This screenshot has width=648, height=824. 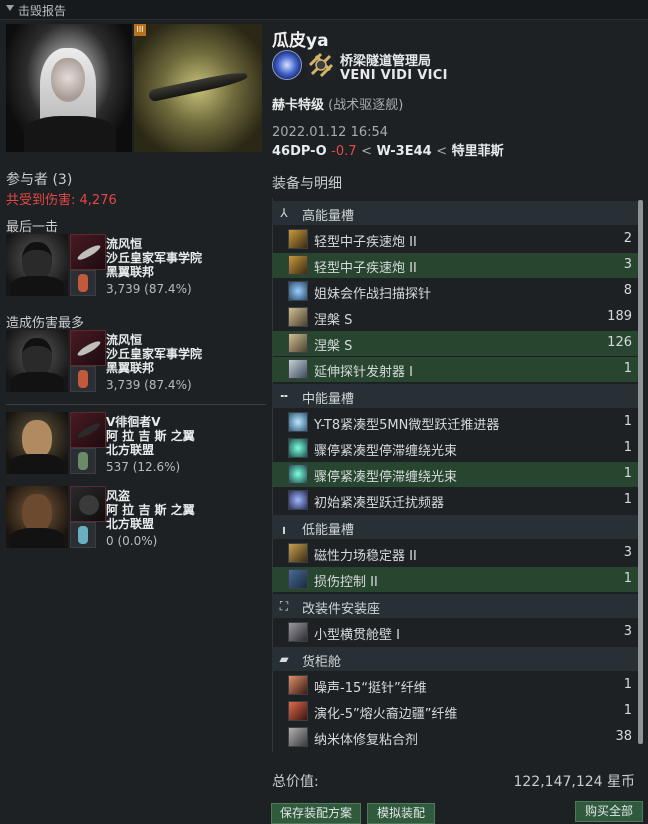 What do you see at coordinates (455, 265) in the screenshot?
I see `fit-item-row: 轻型中子疾速炮 II 3` at bounding box center [455, 265].